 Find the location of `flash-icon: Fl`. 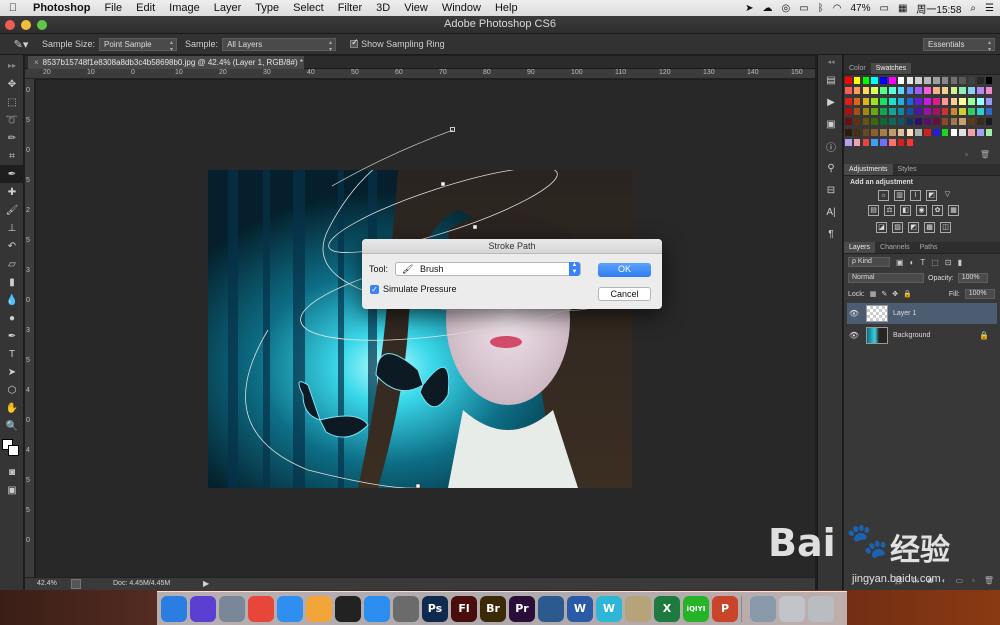

flash-icon: Fl is located at coordinates (464, 608).